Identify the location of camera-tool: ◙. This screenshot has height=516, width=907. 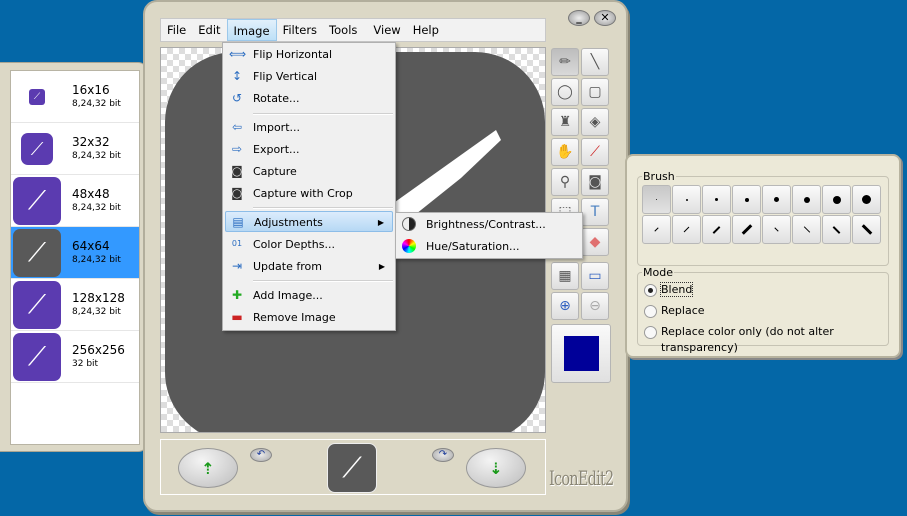
(595, 182).